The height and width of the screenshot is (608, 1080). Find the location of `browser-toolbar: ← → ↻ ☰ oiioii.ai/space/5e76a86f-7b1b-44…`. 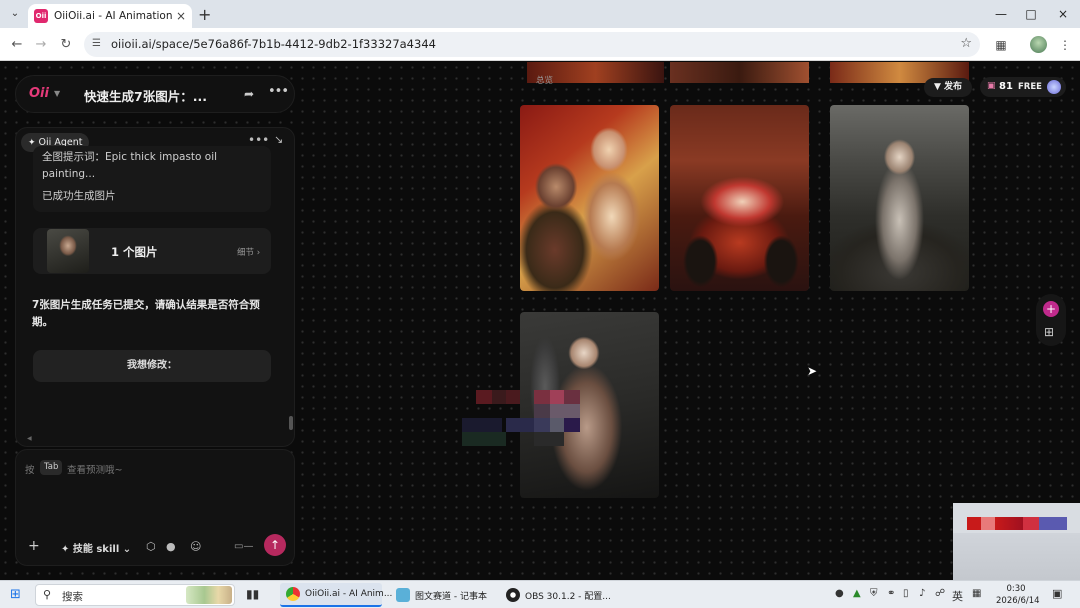

browser-toolbar: ← → ↻ ☰ oiioii.ai/space/5e76a86f-7b1b-44… is located at coordinates (540, 44).